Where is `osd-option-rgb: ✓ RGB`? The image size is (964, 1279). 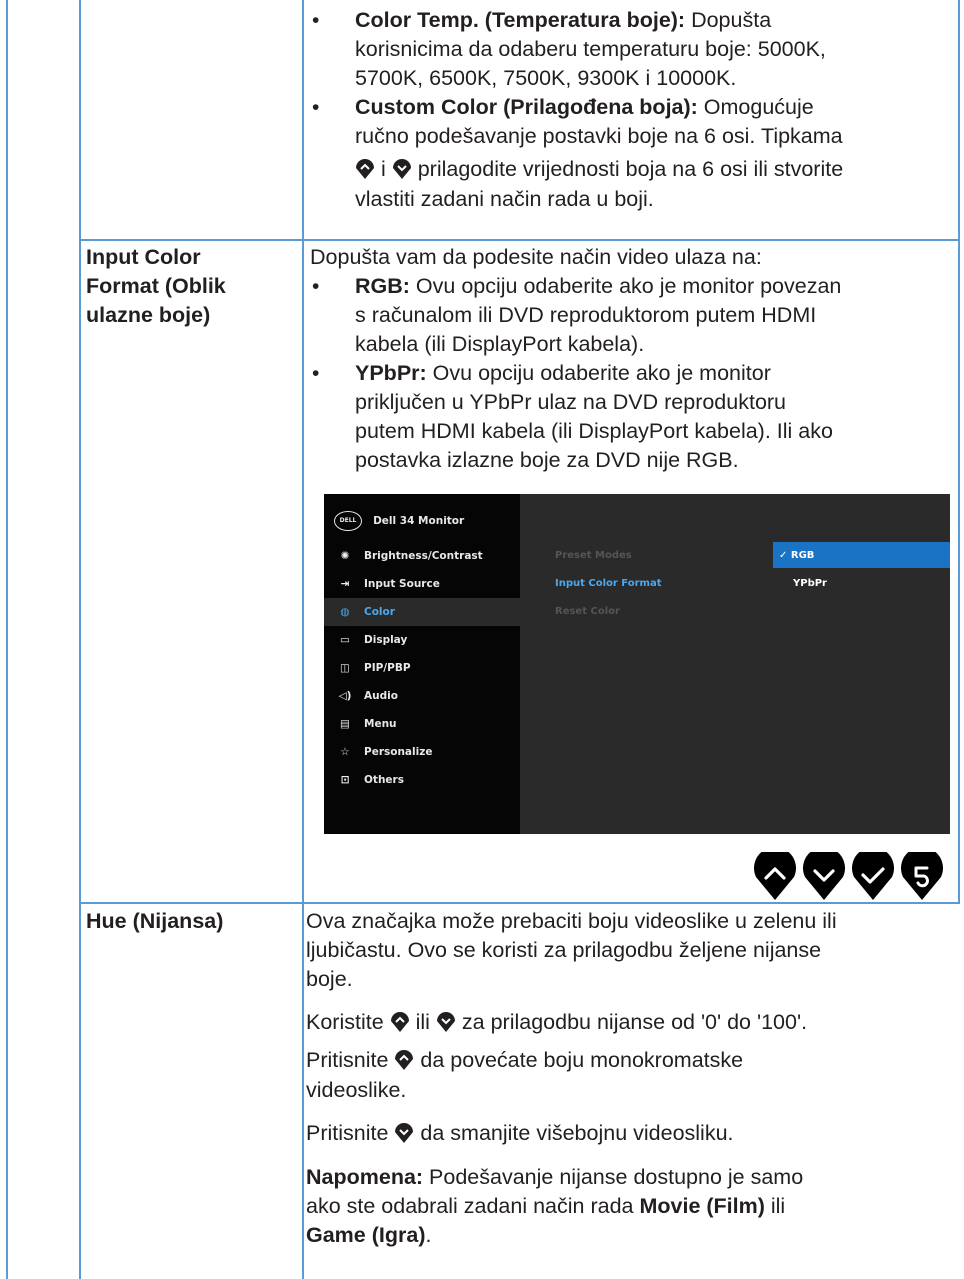
osd-option-rgb: ✓ RGB is located at coordinates (797, 555).